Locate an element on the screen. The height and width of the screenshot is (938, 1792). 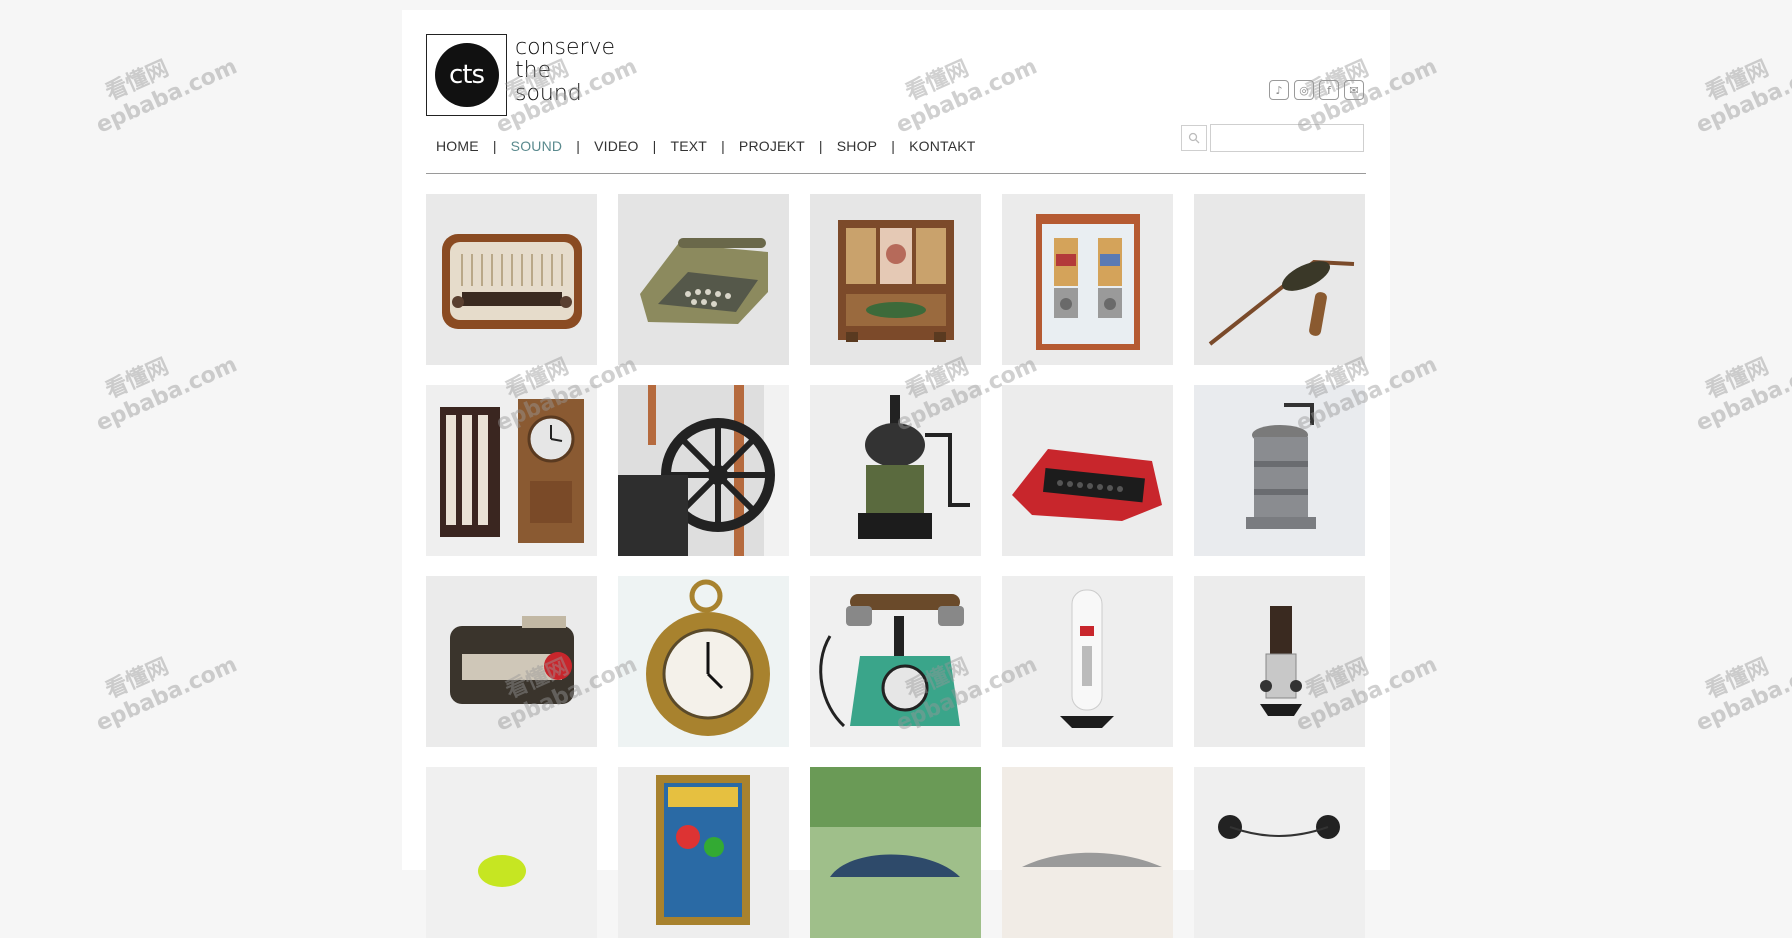
logo-line-3: sound is located at coordinates (548, 93).